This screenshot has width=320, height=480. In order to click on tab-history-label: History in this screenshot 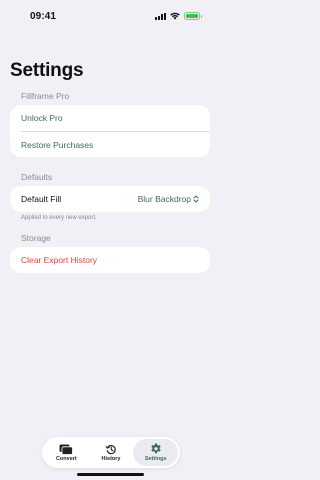, I will do `click(111, 458)`.